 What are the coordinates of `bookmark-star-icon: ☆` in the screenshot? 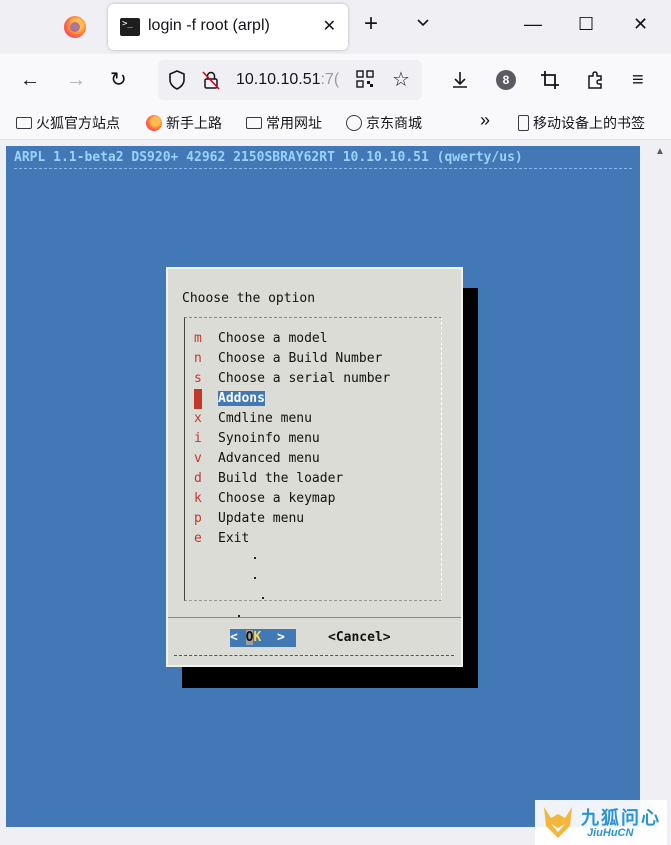 It's located at (401, 79).